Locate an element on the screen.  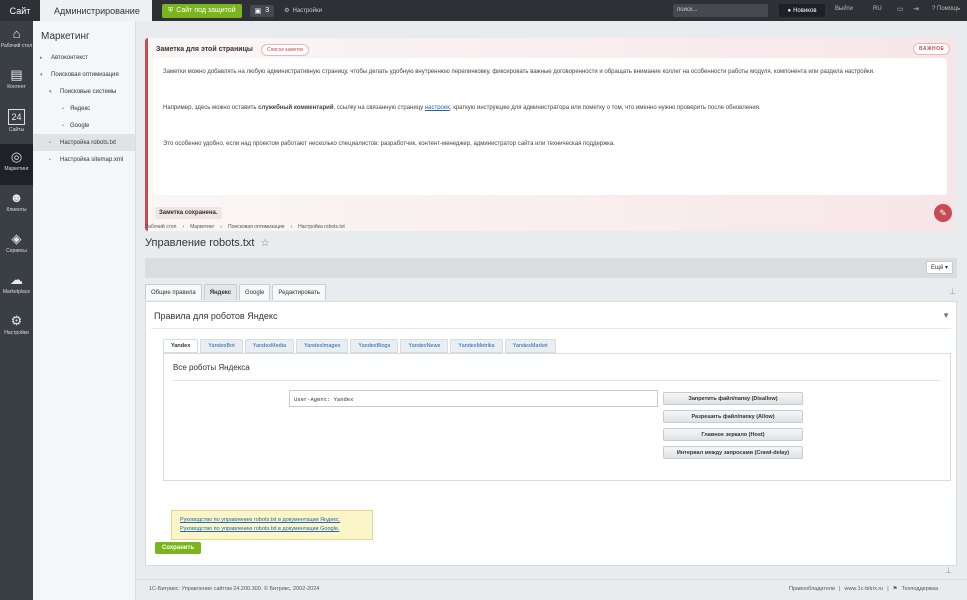
tab-administration: Администрирование is located at coordinates (96, 10).